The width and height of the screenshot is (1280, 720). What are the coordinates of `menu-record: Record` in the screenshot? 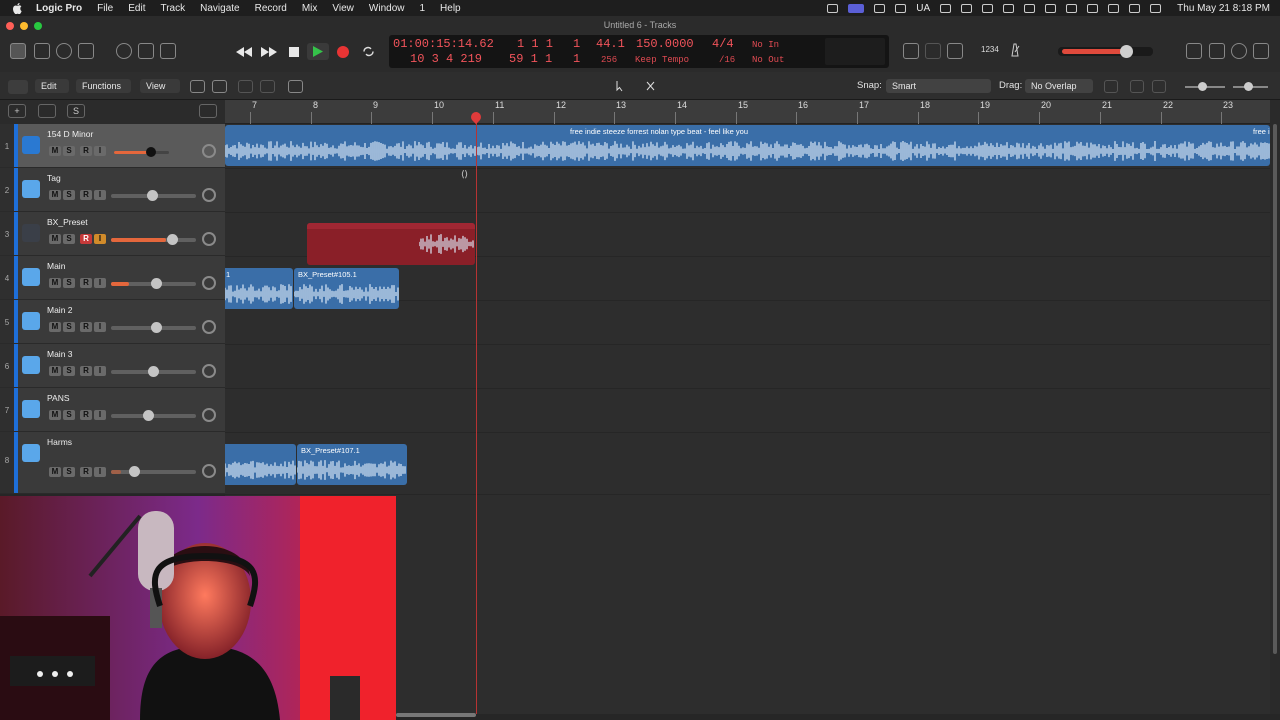 It's located at (271, 8).